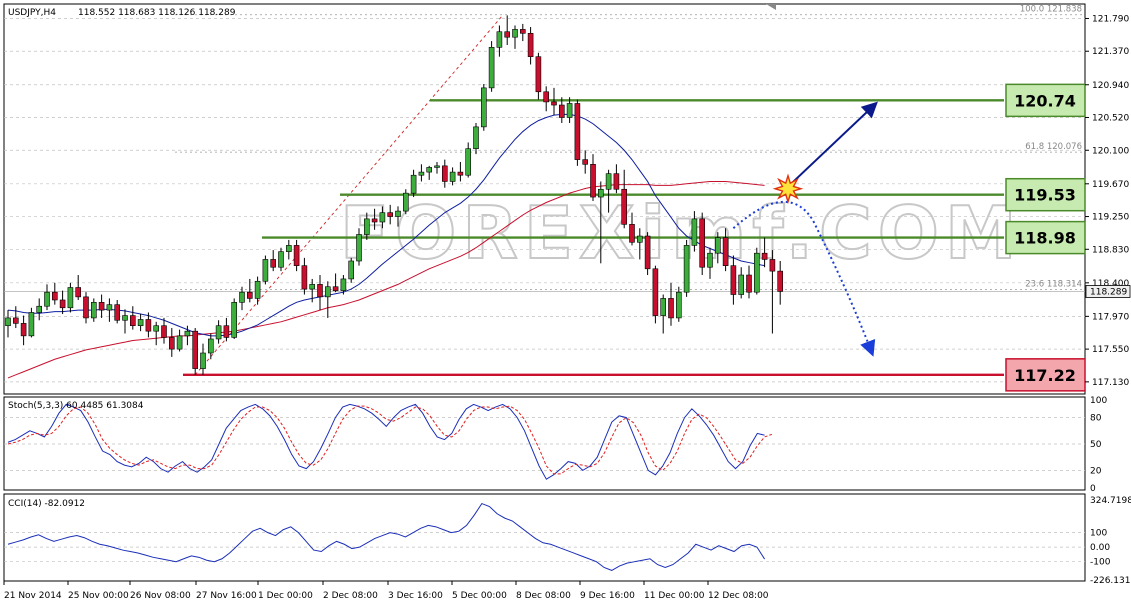  Describe the element at coordinates (1110, 19) in the screenshot. I see `price-label: 121.790` at that location.